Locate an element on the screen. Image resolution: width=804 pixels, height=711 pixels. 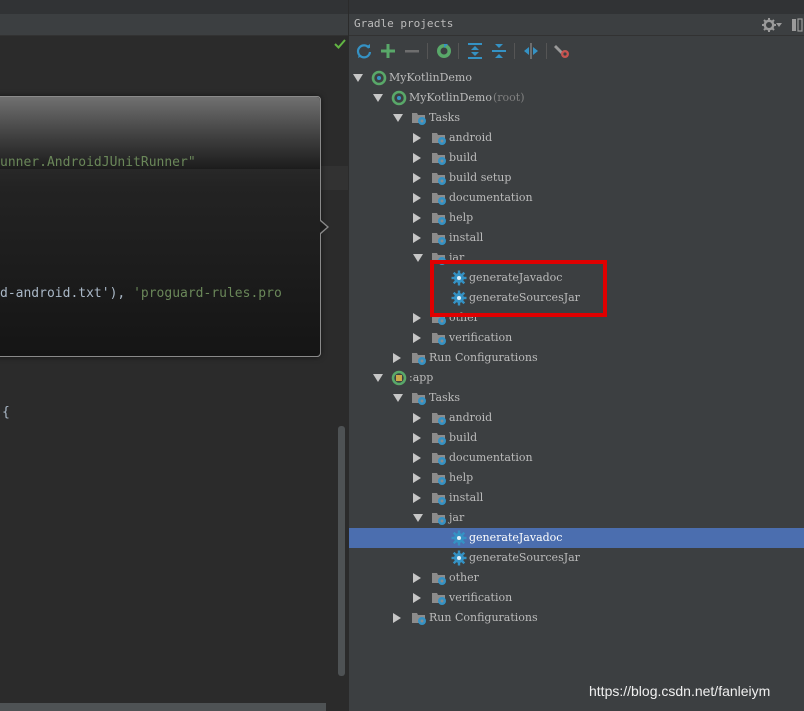
tree-node: other is located at coordinates (576, 578).